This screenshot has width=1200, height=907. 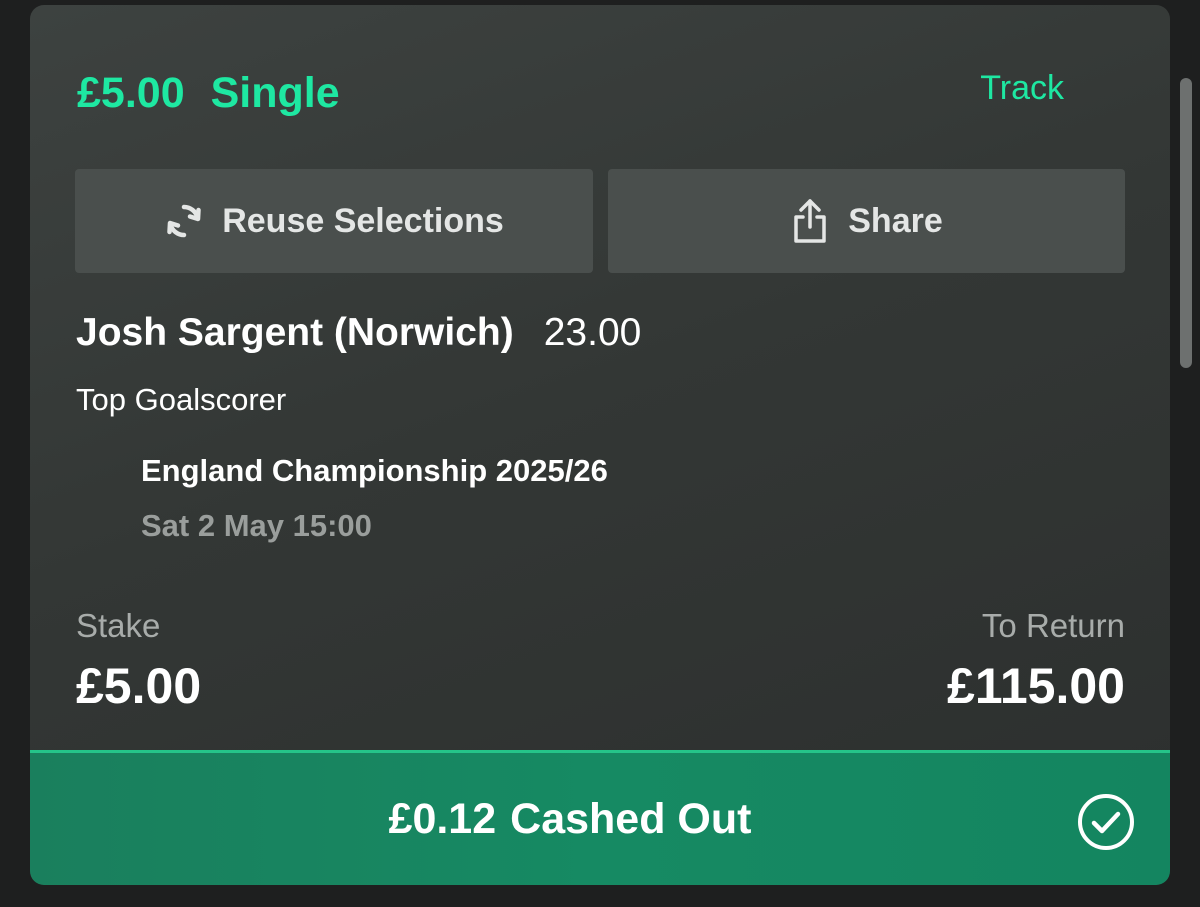 I want to click on to-return-label: To Return, so click(x=1053, y=625).